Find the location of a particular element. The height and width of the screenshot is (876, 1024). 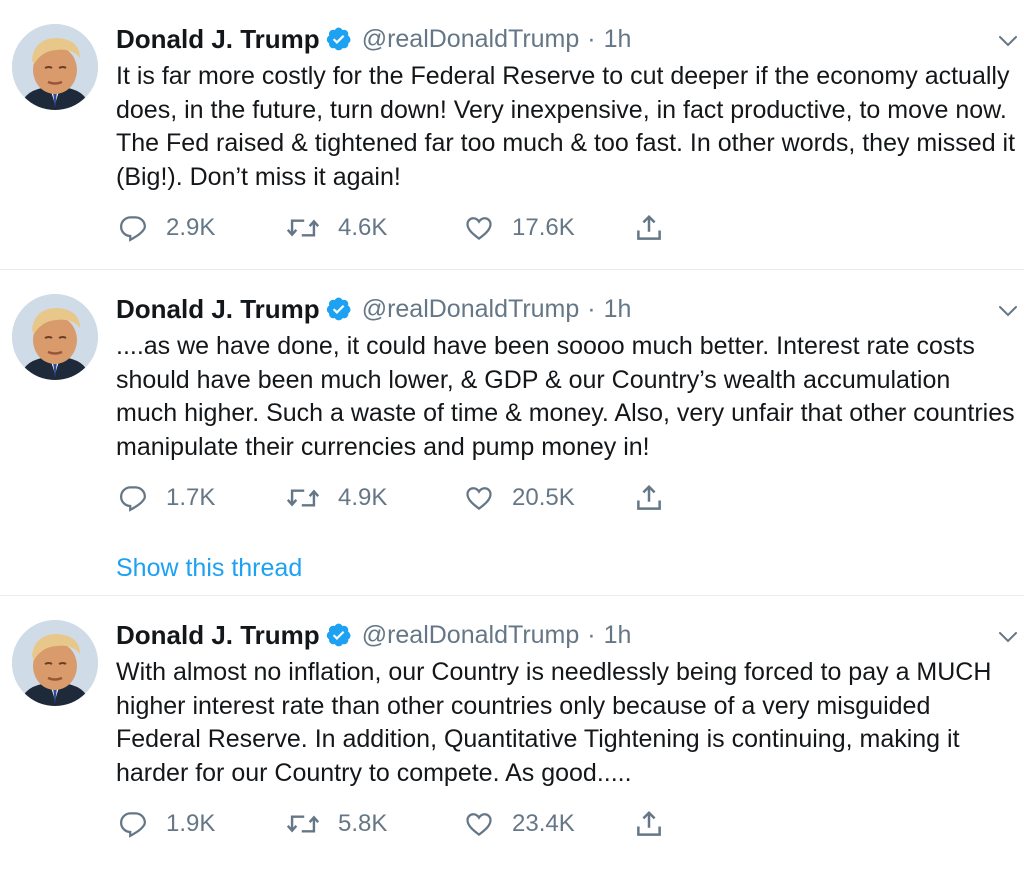

reply-button: 2.9K is located at coordinates (166, 228).